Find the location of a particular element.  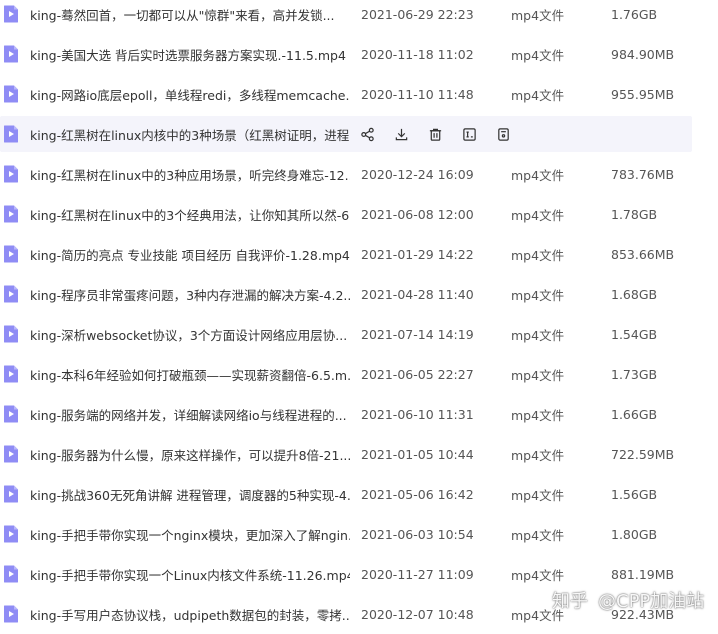

file-date: 2021-01-29 14:22 is located at coordinates (417, 254).